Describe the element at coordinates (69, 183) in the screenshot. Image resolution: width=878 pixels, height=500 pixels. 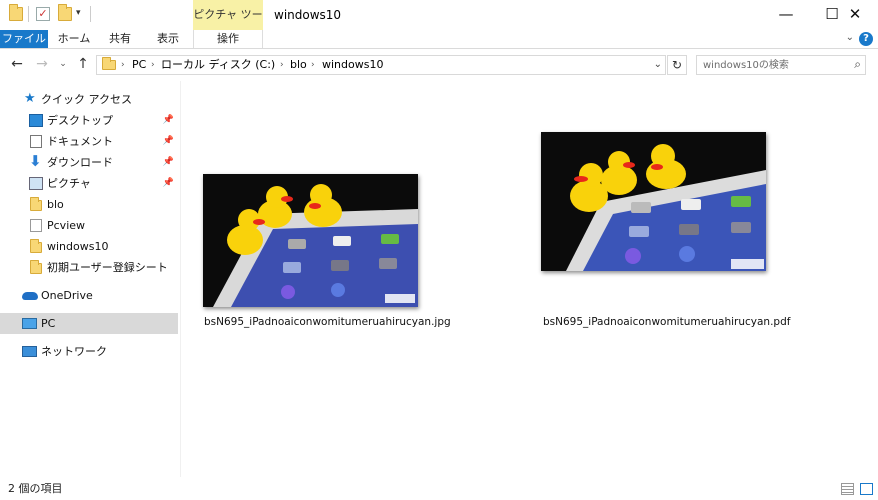
I see `nav-label: ピクチャ` at that location.